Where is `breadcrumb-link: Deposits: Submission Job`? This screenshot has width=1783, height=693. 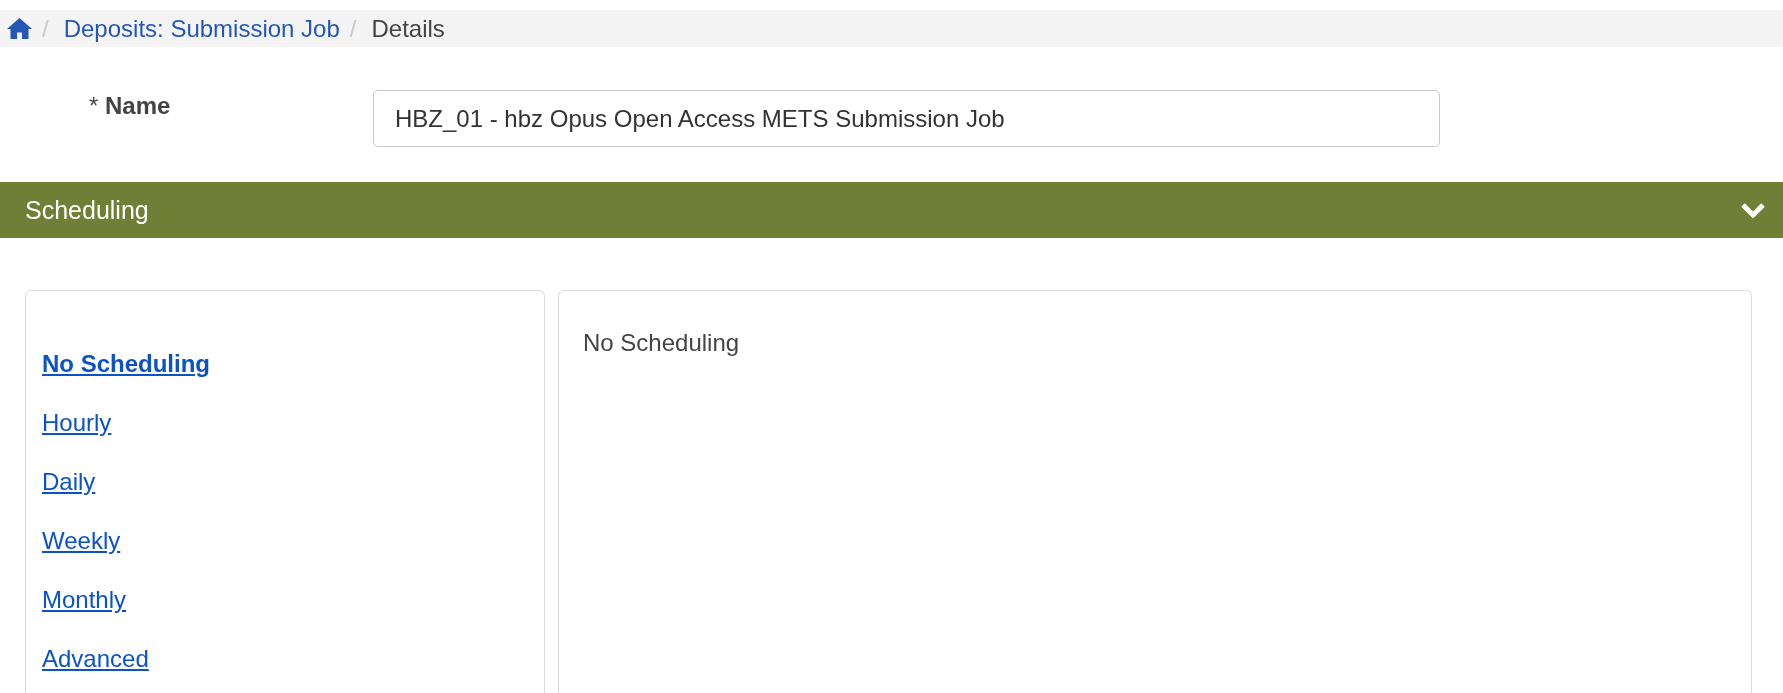 breadcrumb-link: Deposits: Submission Job is located at coordinates (201, 28).